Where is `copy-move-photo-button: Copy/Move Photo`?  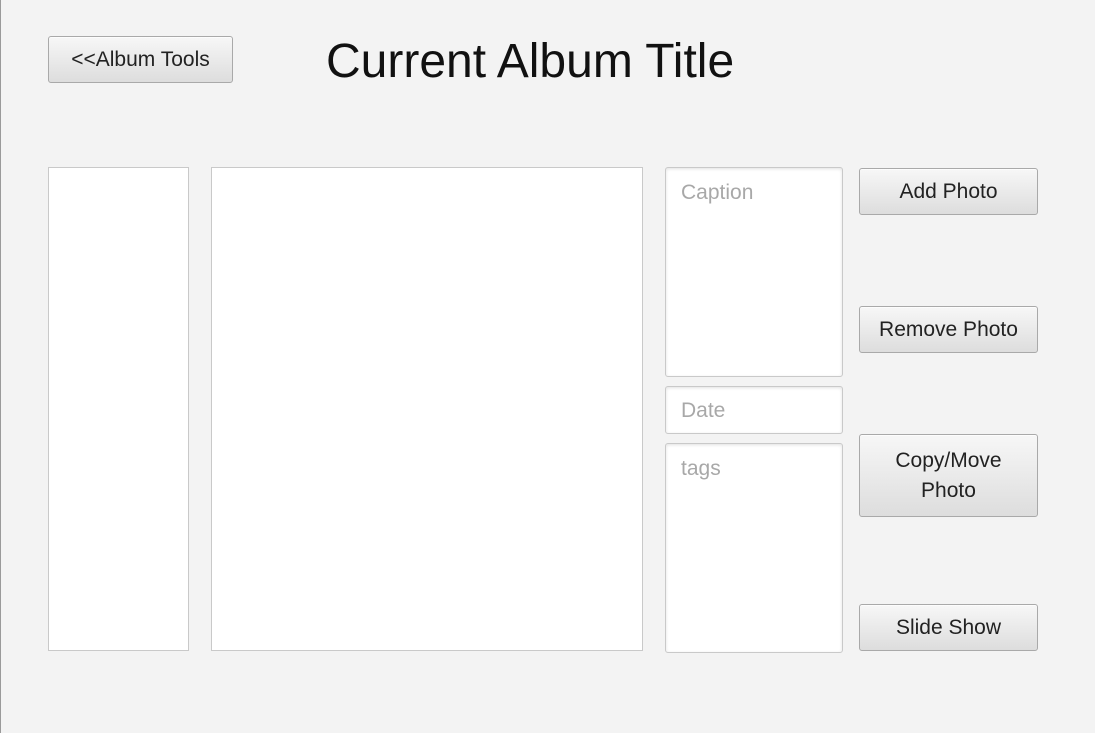 copy-move-photo-button: Copy/Move Photo is located at coordinates (948, 475).